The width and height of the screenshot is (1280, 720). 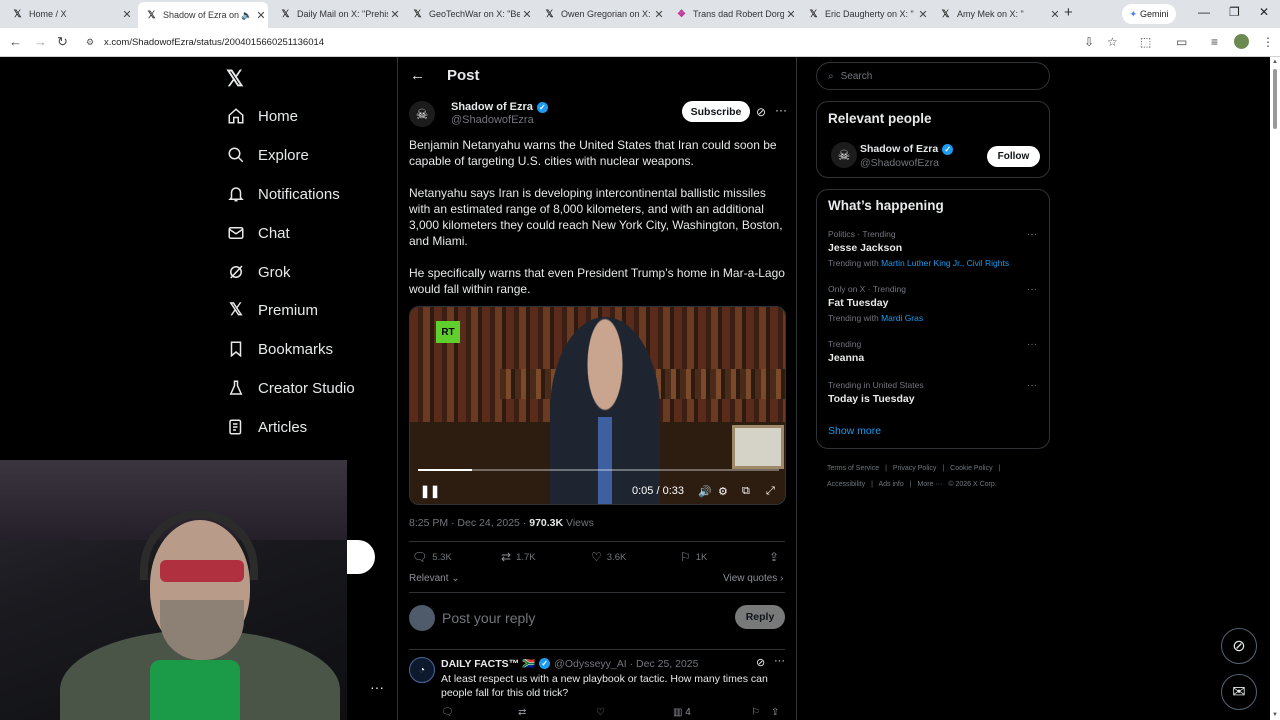 What do you see at coordinates (518, 557) in the screenshot?
I see `repost-button: ⇄ 1.7K` at bounding box center [518, 557].